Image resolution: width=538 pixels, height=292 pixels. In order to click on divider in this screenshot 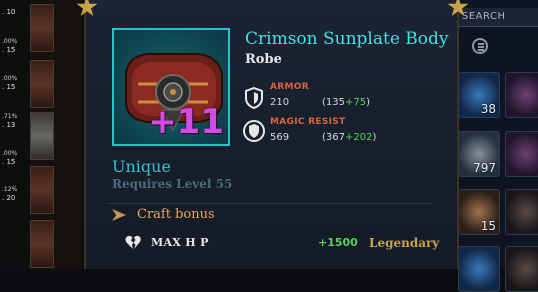, I will do `click(270, 203)`.